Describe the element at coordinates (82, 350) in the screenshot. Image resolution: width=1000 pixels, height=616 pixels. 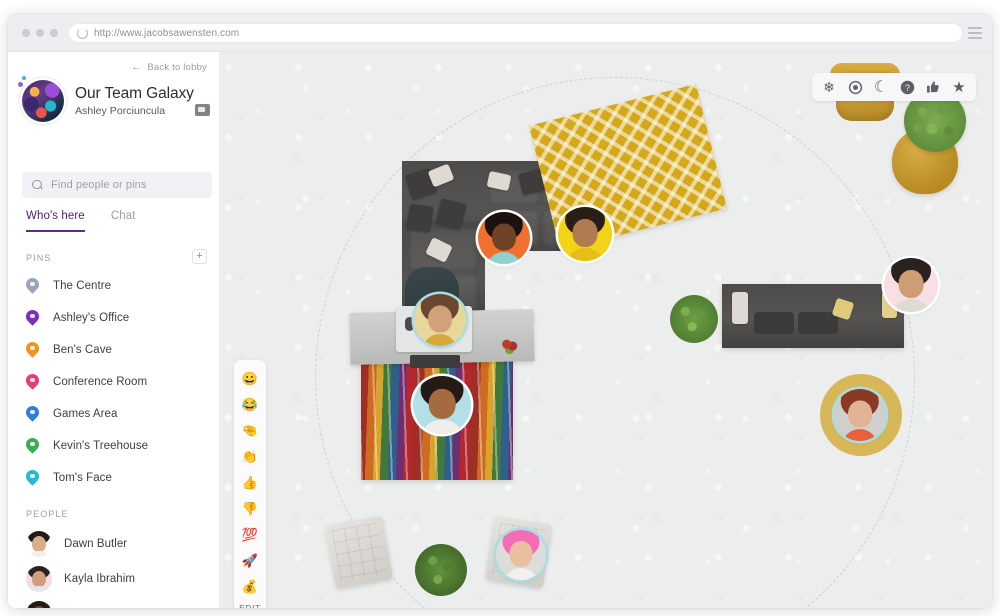
I see `pin-label: Ben's Cave` at that location.